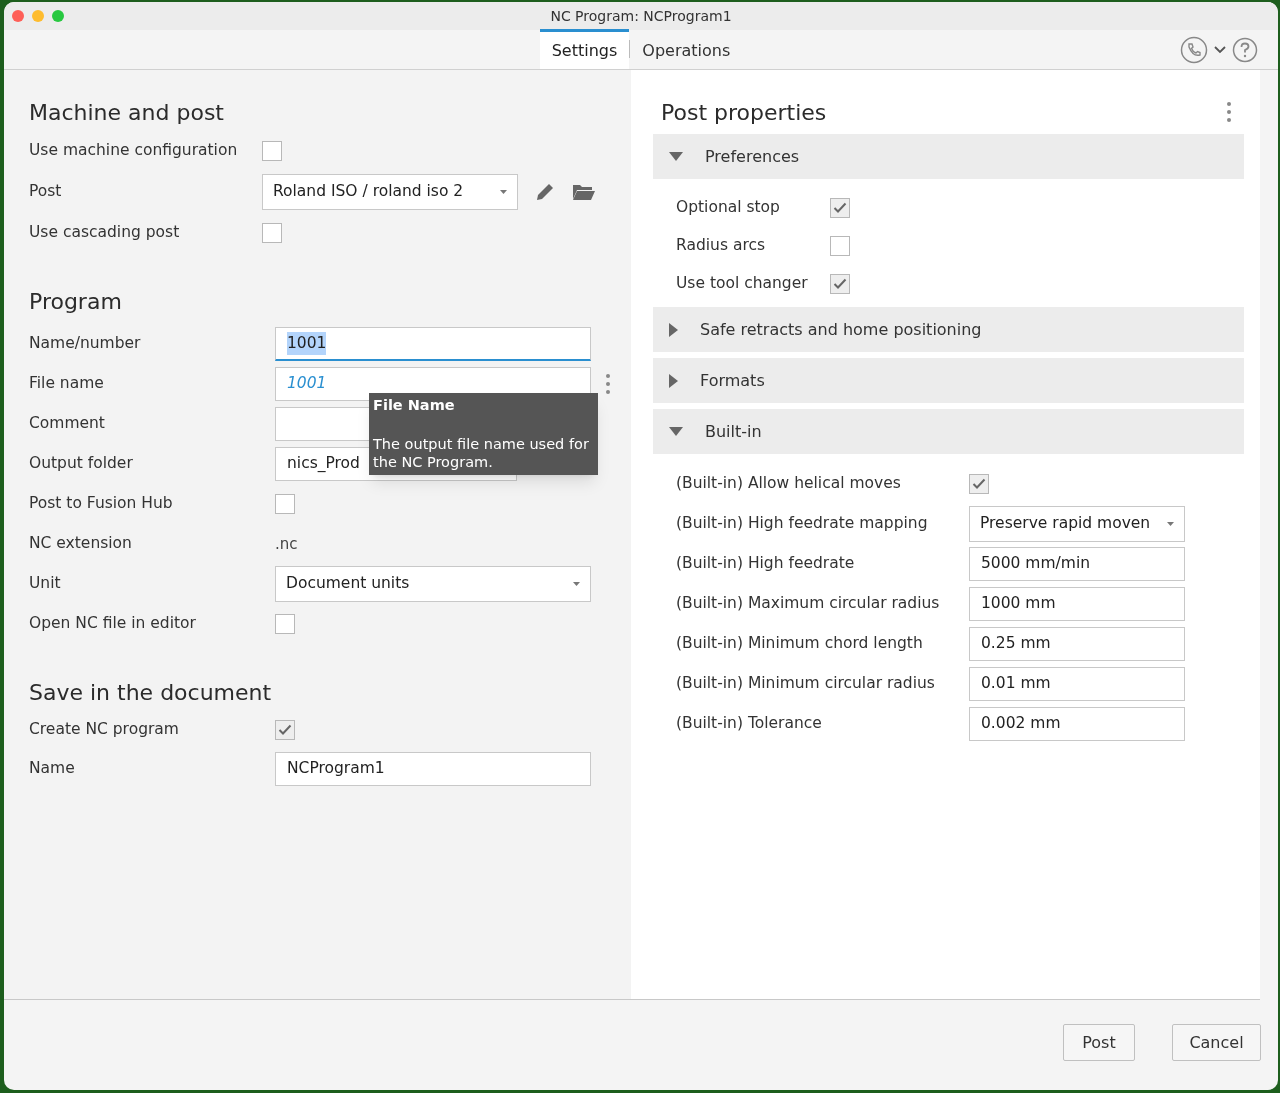 The height and width of the screenshot is (1093, 1280). What do you see at coordinates (641, 16) in the screenshot?
I see `window-title: NC Program: NCProgram1` at bounding box center [641, 16].